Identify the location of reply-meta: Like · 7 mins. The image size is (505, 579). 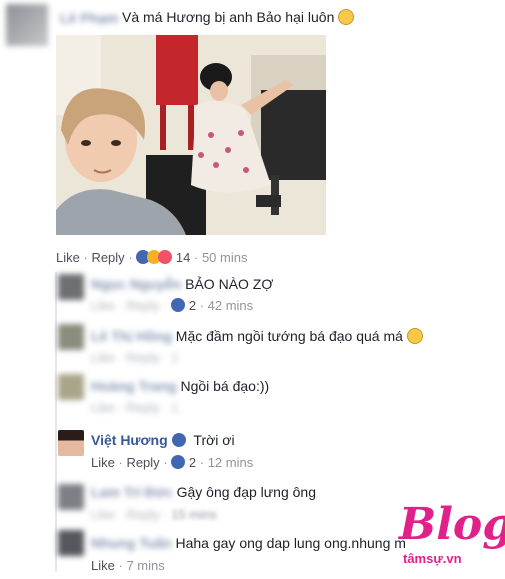
(128, 565).